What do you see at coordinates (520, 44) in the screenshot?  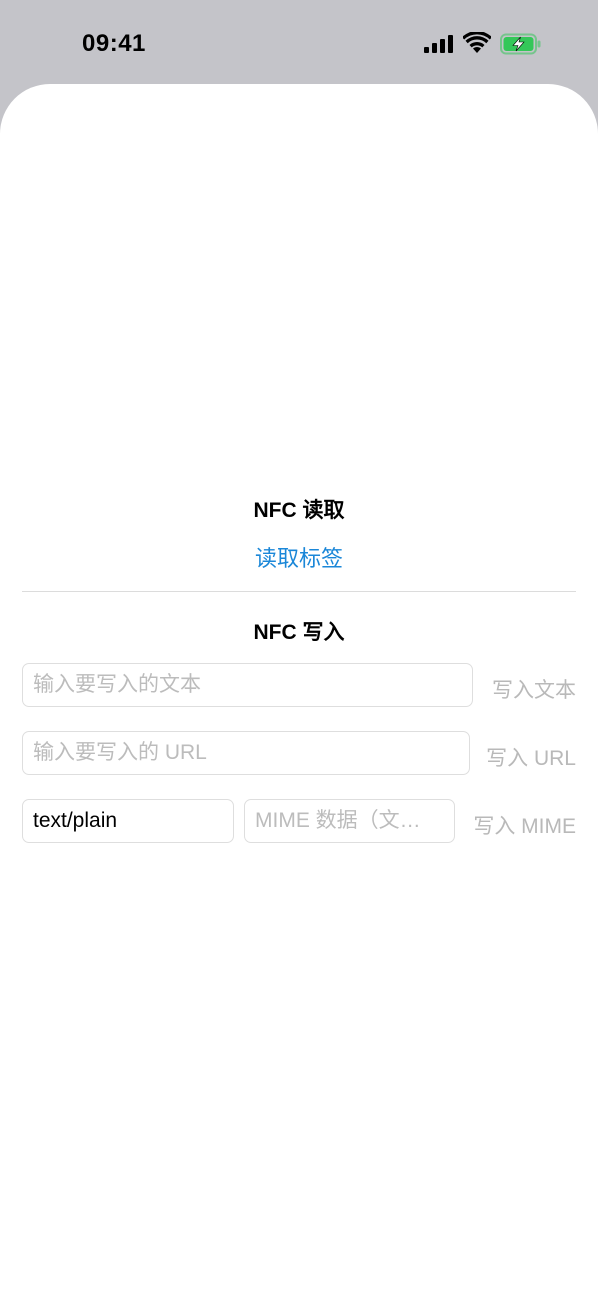 I see `battery-charging-icon` at bounding box center [520, 44].